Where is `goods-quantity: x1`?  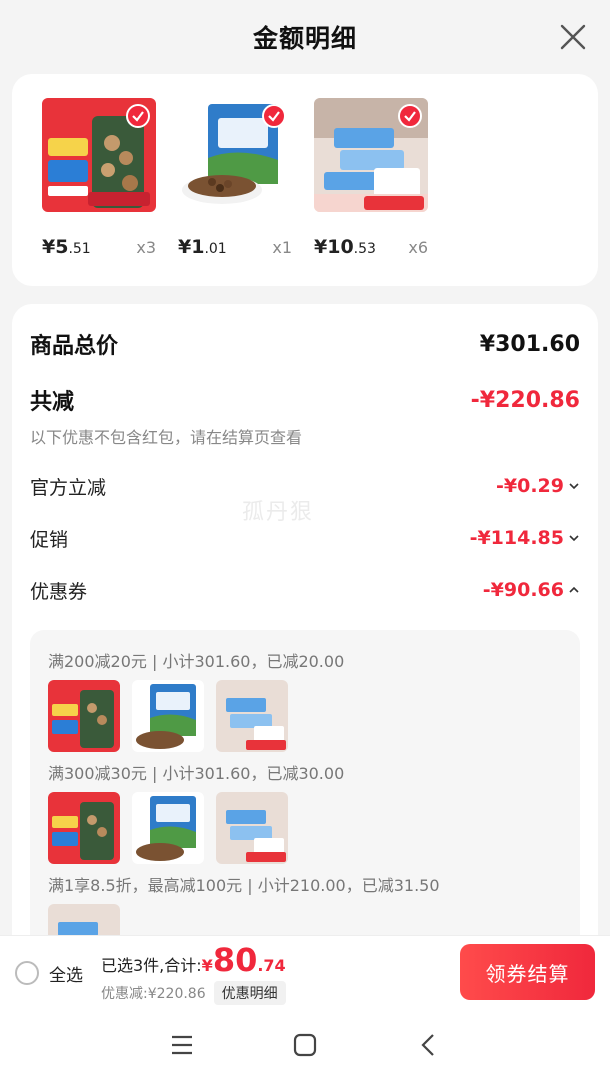
goods-quantity: x1 is located at coordinates (282, 247).